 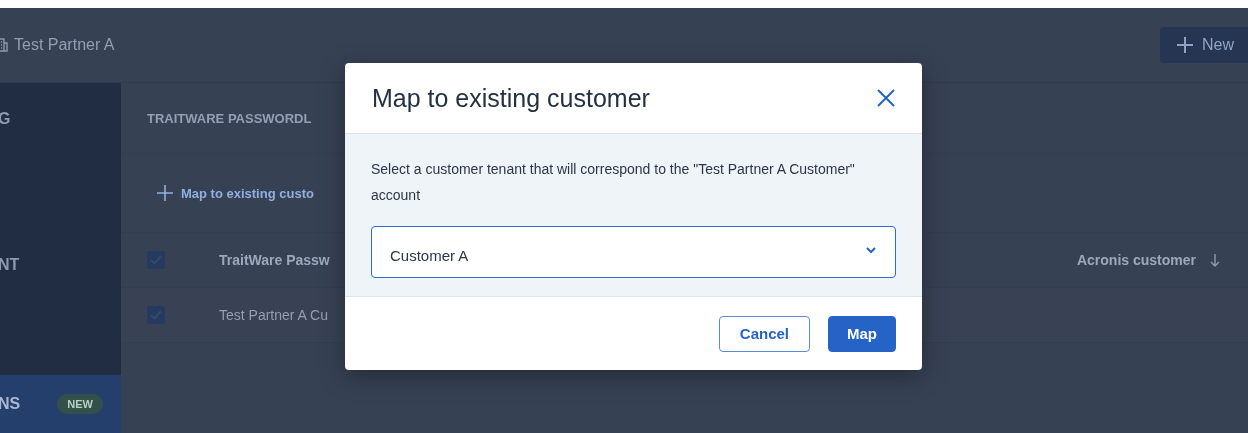 What do you see at coordinates (511, 98) in the screenshot?
I see `dialog-title: Map to existing customer` at bounding box center [511, 98].